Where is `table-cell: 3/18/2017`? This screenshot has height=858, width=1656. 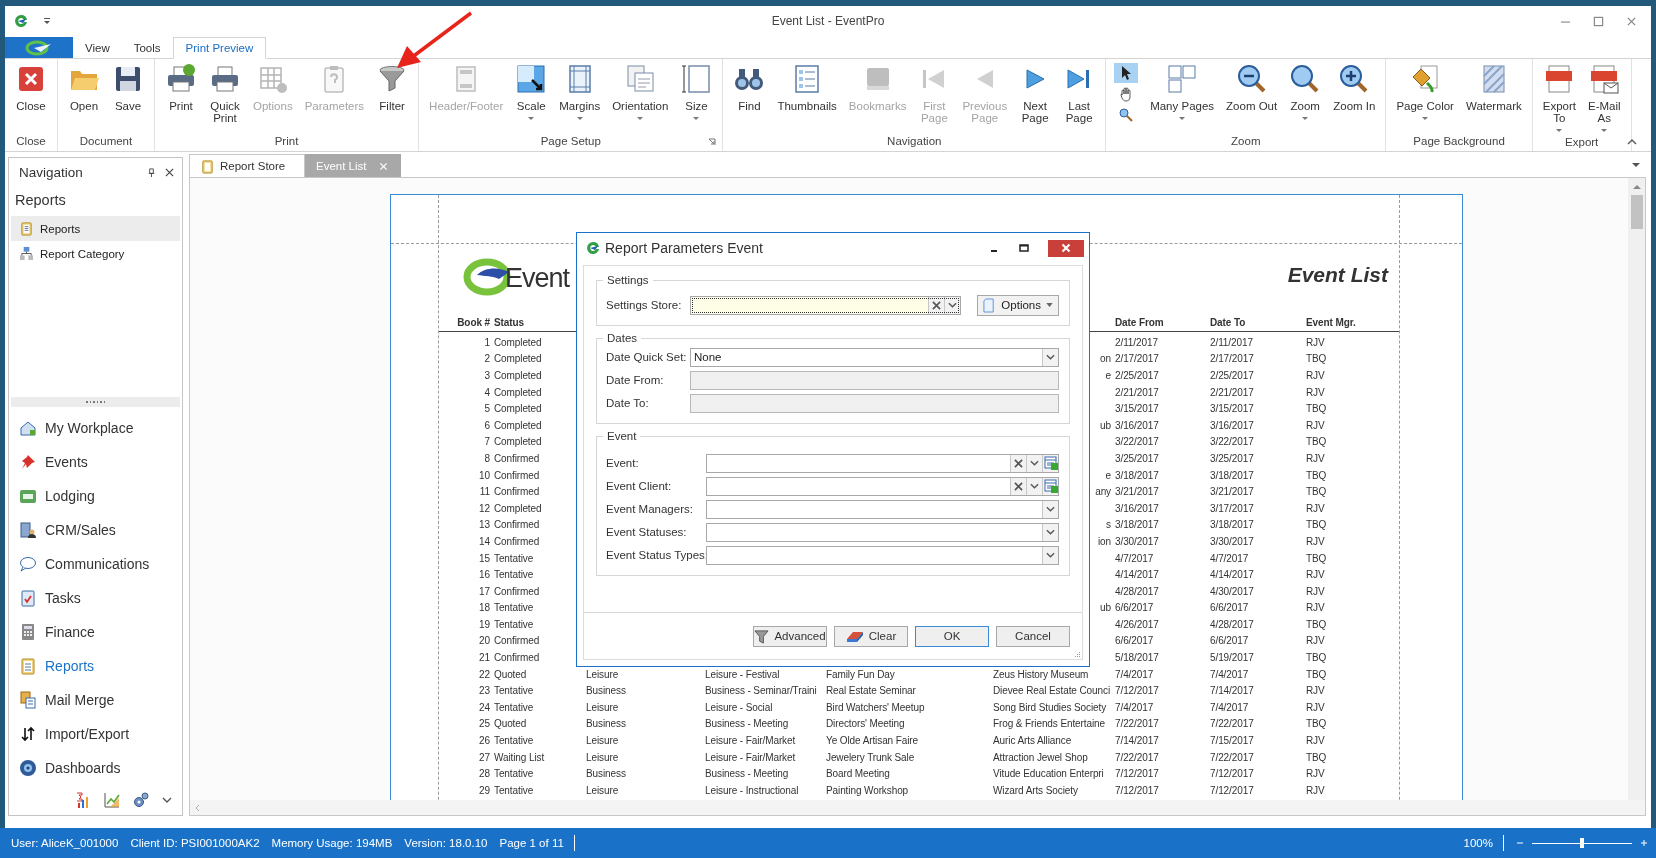
table-cell: 3/18/2017 is located at coordinates (1137, 475).